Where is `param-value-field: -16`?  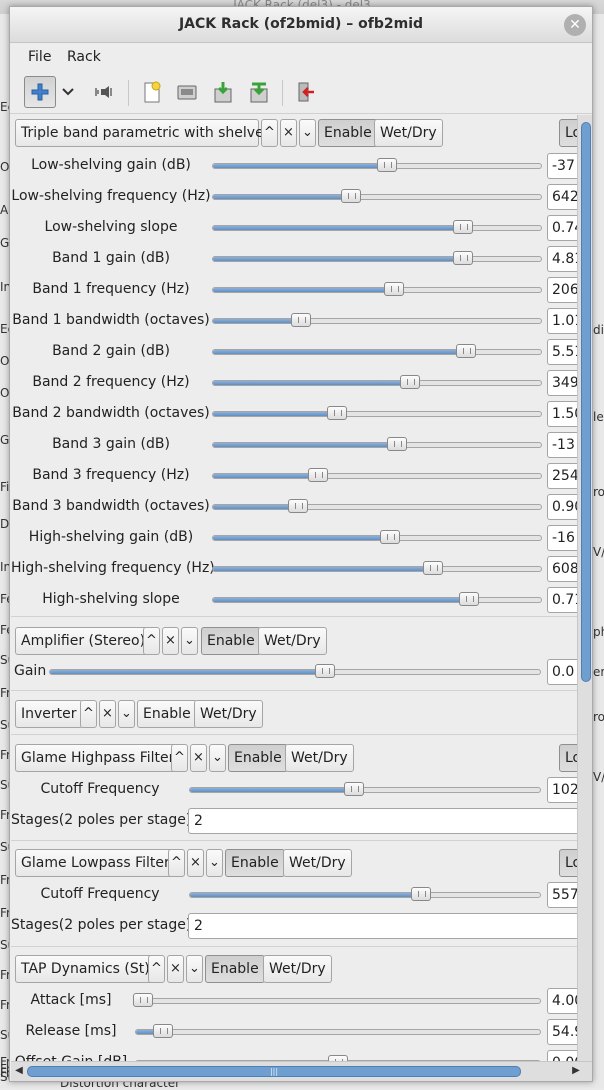
param-value-field: -16 is located at coordinates (562, 538).